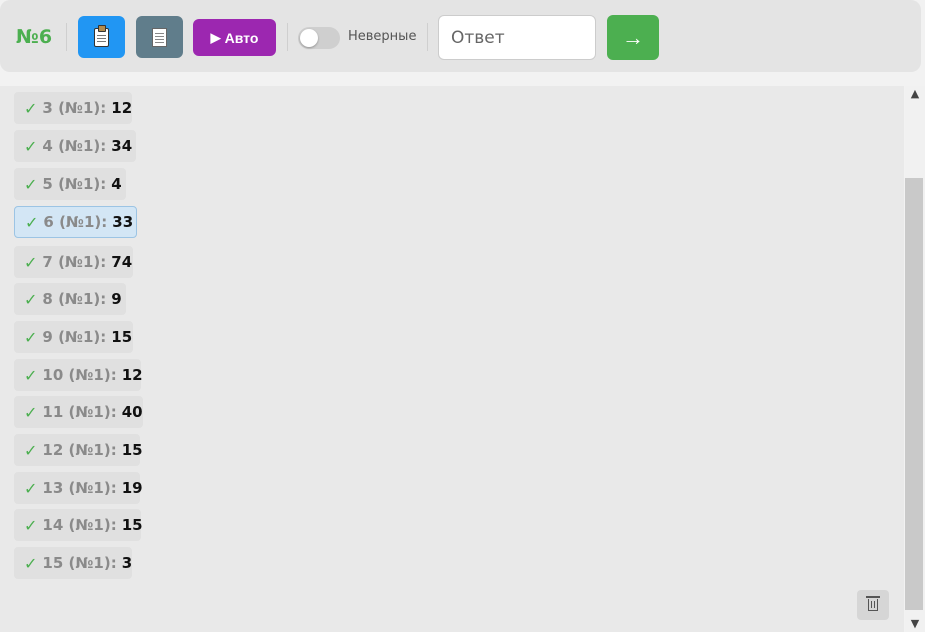 This screenshot has width=925, height=632. What do you see at coordinates (122, 262) in the screenshot?
I see `history-item-value: 74` at bounding box center [122, 262].